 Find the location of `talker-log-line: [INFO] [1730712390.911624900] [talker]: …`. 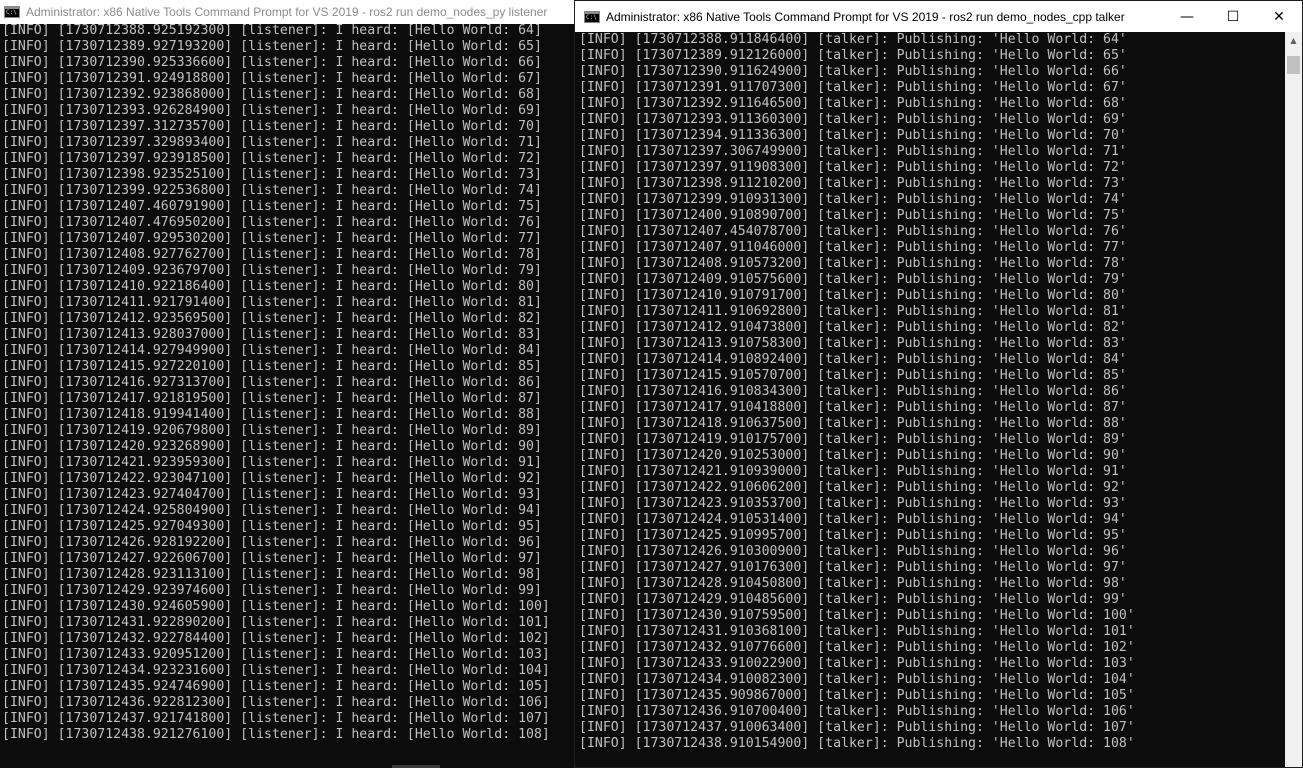

talker-log-line: [INFO] [1730712390.911624900] [talker]: … is located at coordinates (853, 71).